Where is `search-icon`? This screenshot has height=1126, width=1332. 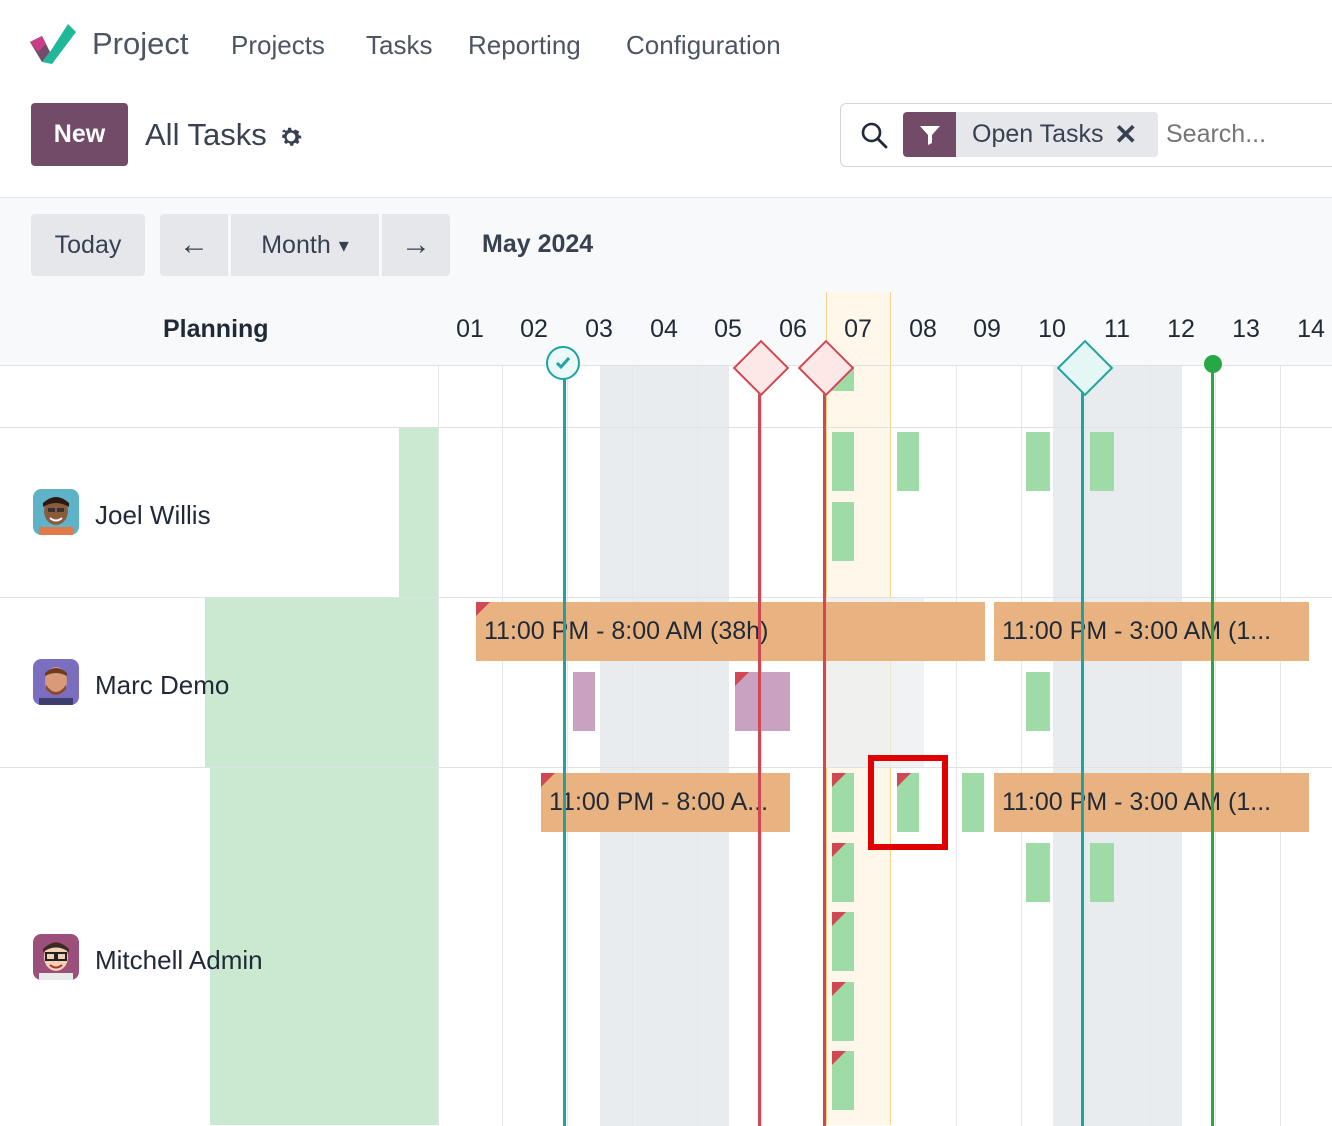
search-icon is located at coordinates (874, 135).